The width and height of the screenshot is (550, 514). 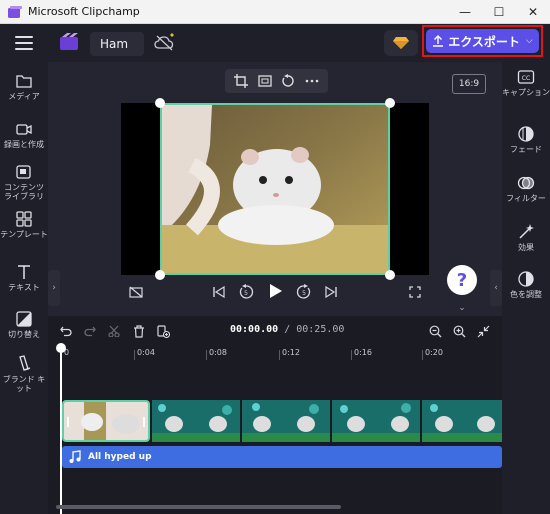 What do you see at coordinates (165, 42) in the screenshot?
I see `cloud-offline-icon` at bounding box center [165, 42].